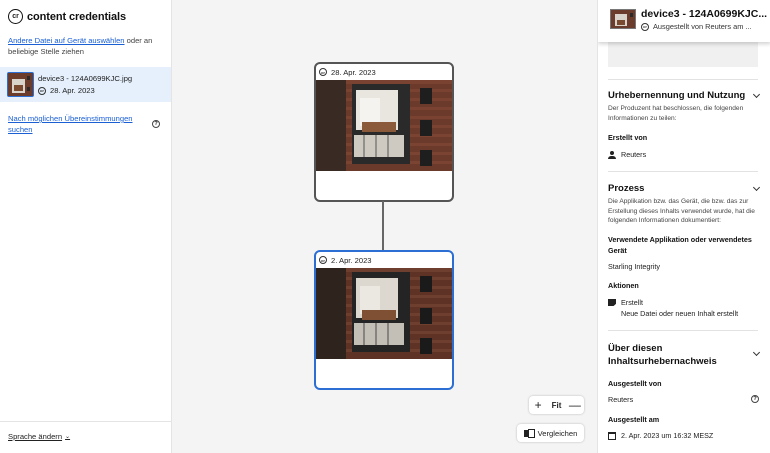 This screenshot has width=770, height=453. Describe the element at coordinates (612, 435) in the screenshot. I see `calendar-icon` at that location.